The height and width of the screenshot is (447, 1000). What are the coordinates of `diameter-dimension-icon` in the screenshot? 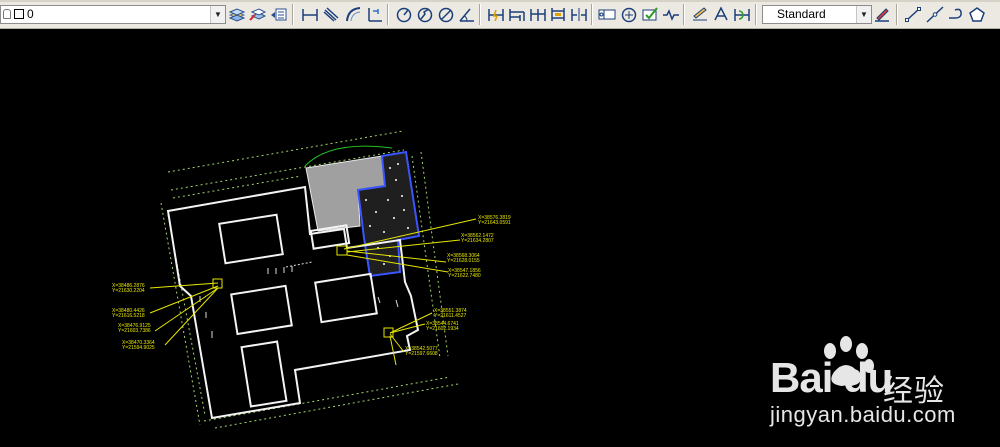 It's located at (446, 14).